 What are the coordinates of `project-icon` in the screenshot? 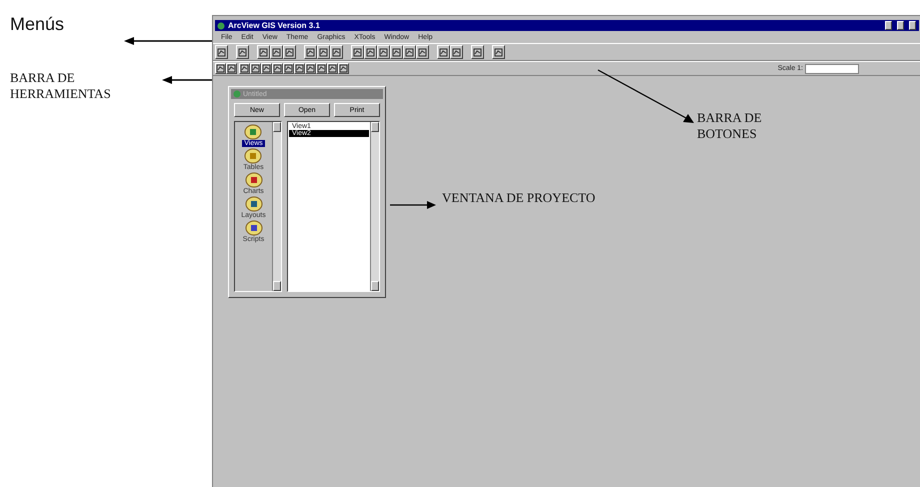 It's located at (237, 94).